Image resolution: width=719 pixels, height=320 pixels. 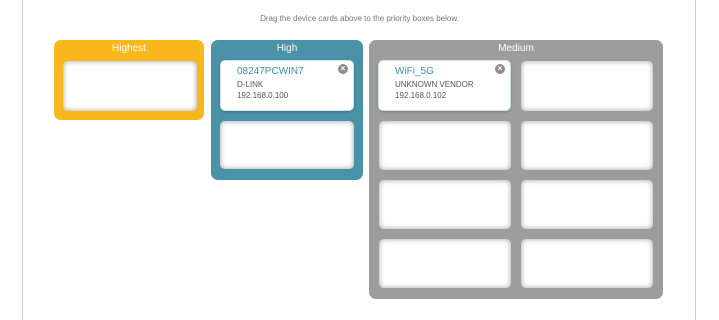 I want to click on device-ip: 192.168.0.102, so click(x=421, y=95).